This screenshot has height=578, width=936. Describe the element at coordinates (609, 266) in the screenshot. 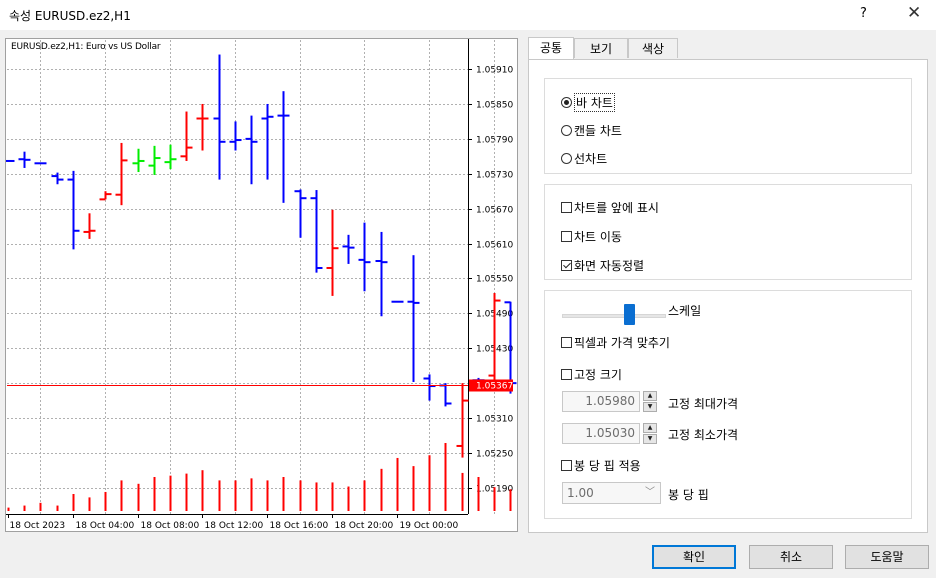

I see `checkbox-autoscroll-label: 화면 자동정렬` at that location.